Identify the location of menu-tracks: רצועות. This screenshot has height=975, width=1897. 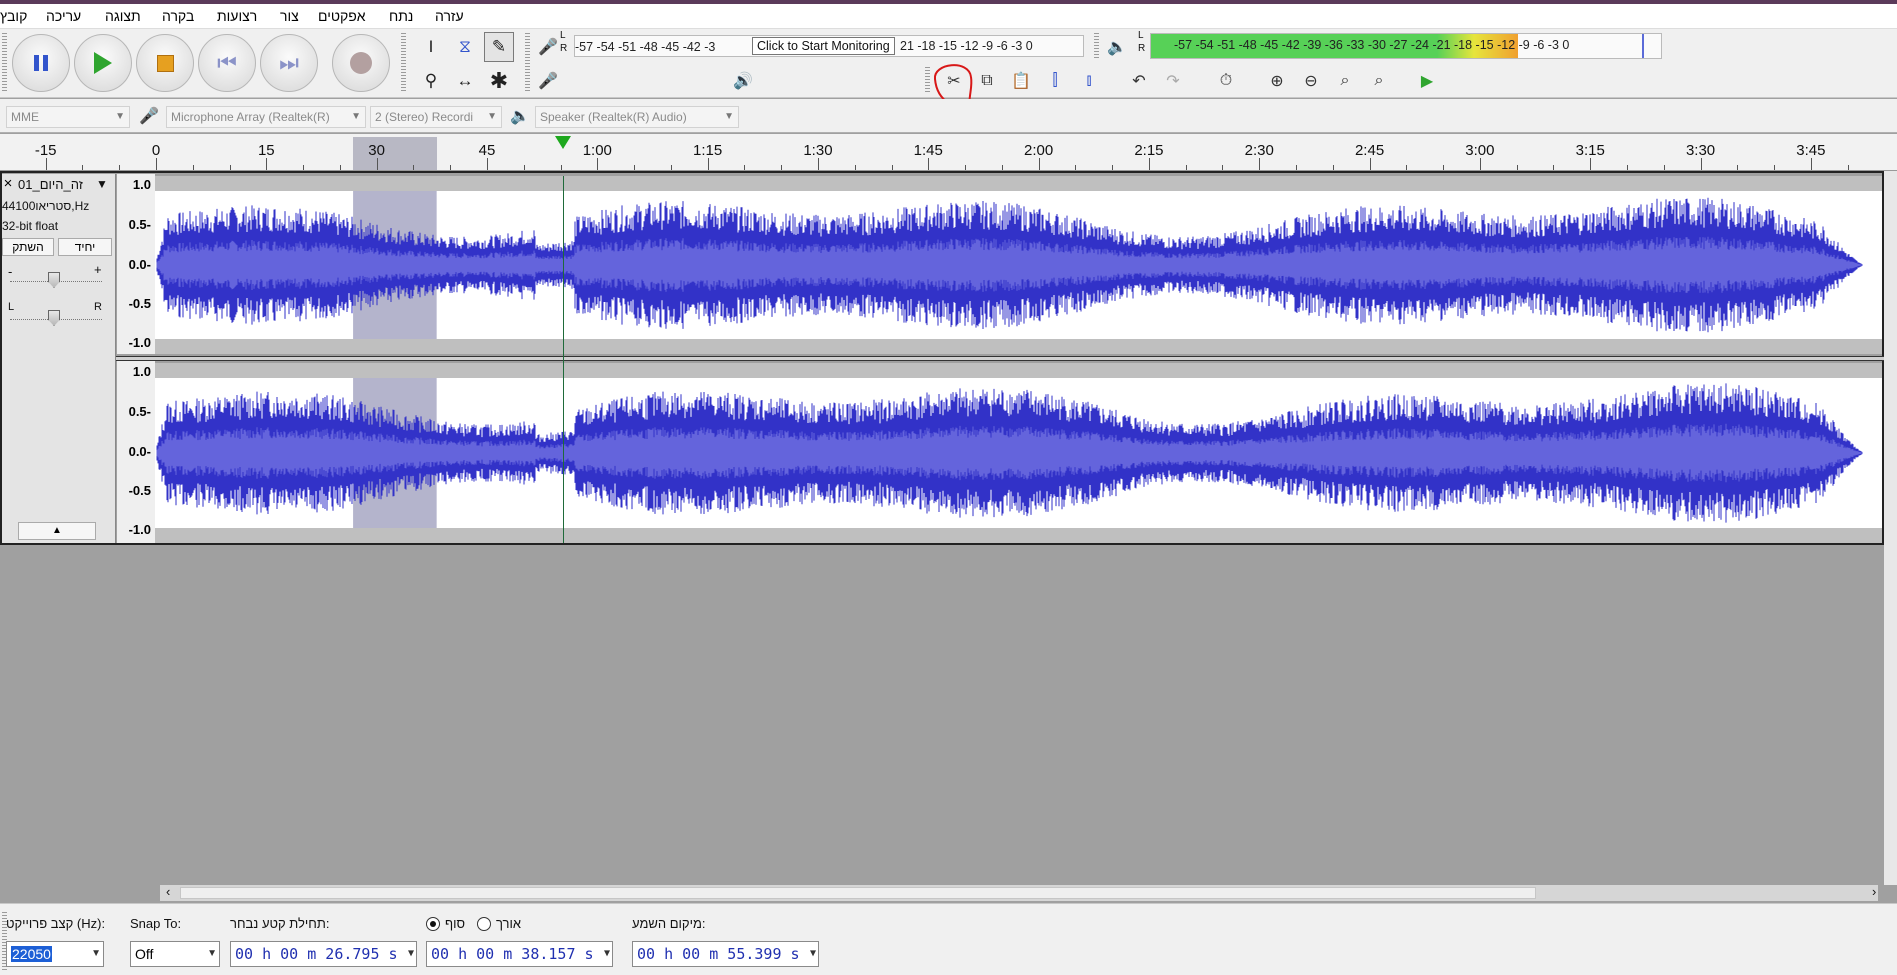
(237, 16).